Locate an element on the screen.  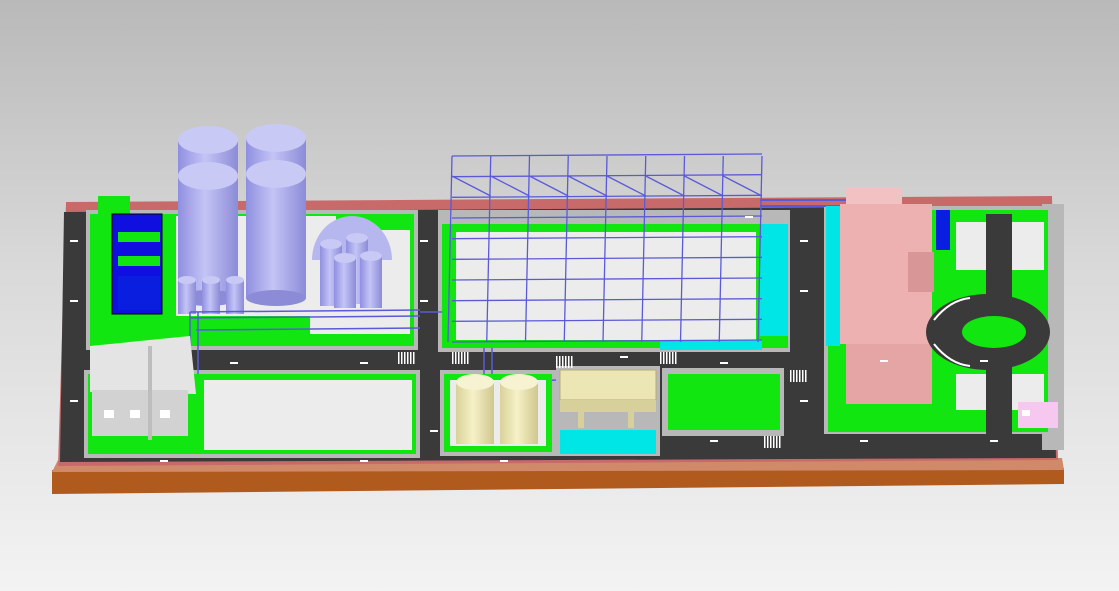
small-storage-tank-group is located at coordinates (211, 295).